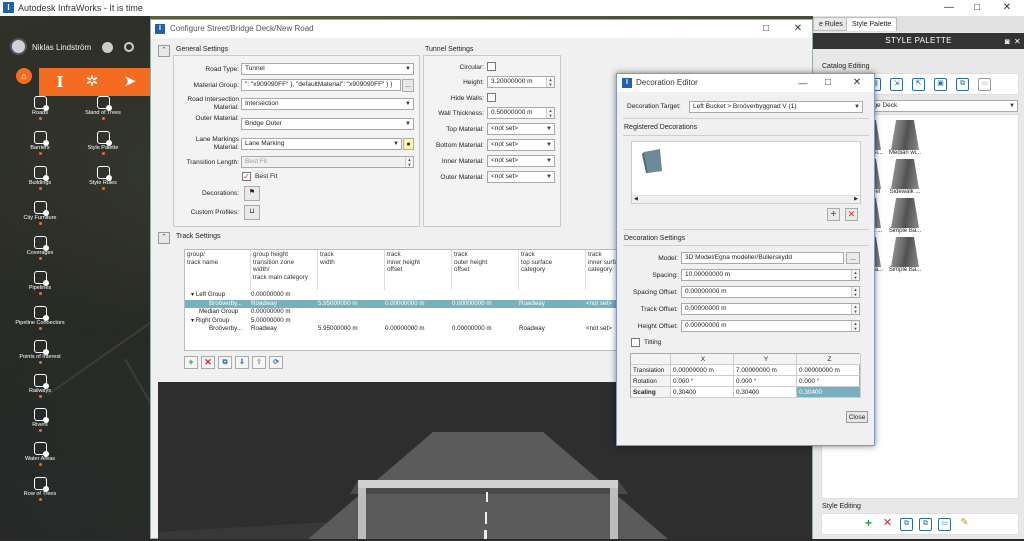 The width and height of the screenshot is (1024, 541). Describe the element at coordinates (225, 362) in the screenshot. I see `copy-track-button: ⧉` at that location.